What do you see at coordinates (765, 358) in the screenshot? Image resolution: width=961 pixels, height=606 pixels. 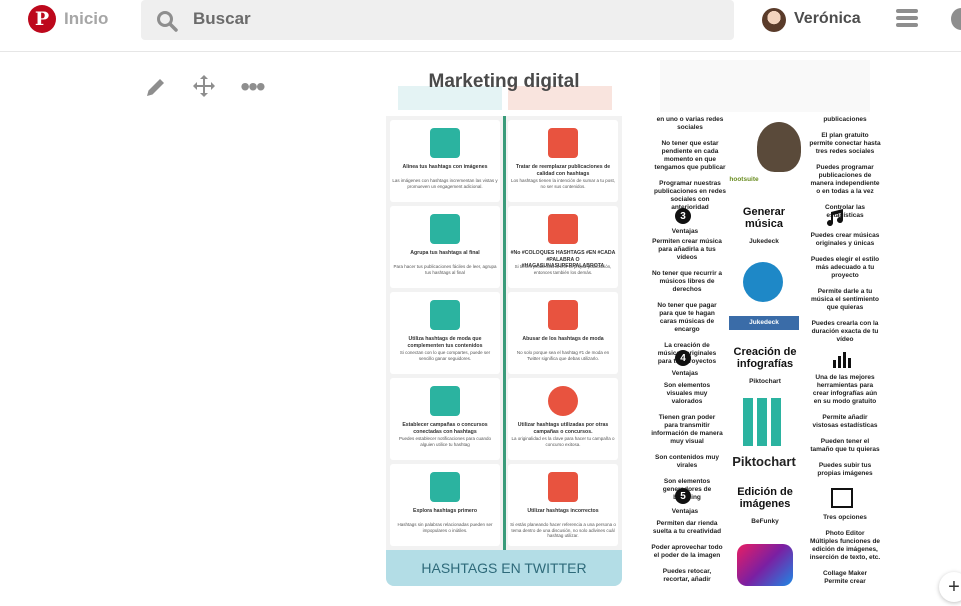 I see `pin-heading: Creación de infografías` at bounding box center [765, 358].